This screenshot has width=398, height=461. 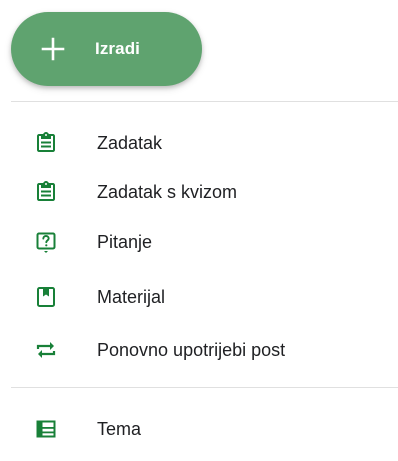 I want to click on menu-item-topic: Tema, so click(x=199, y=429).